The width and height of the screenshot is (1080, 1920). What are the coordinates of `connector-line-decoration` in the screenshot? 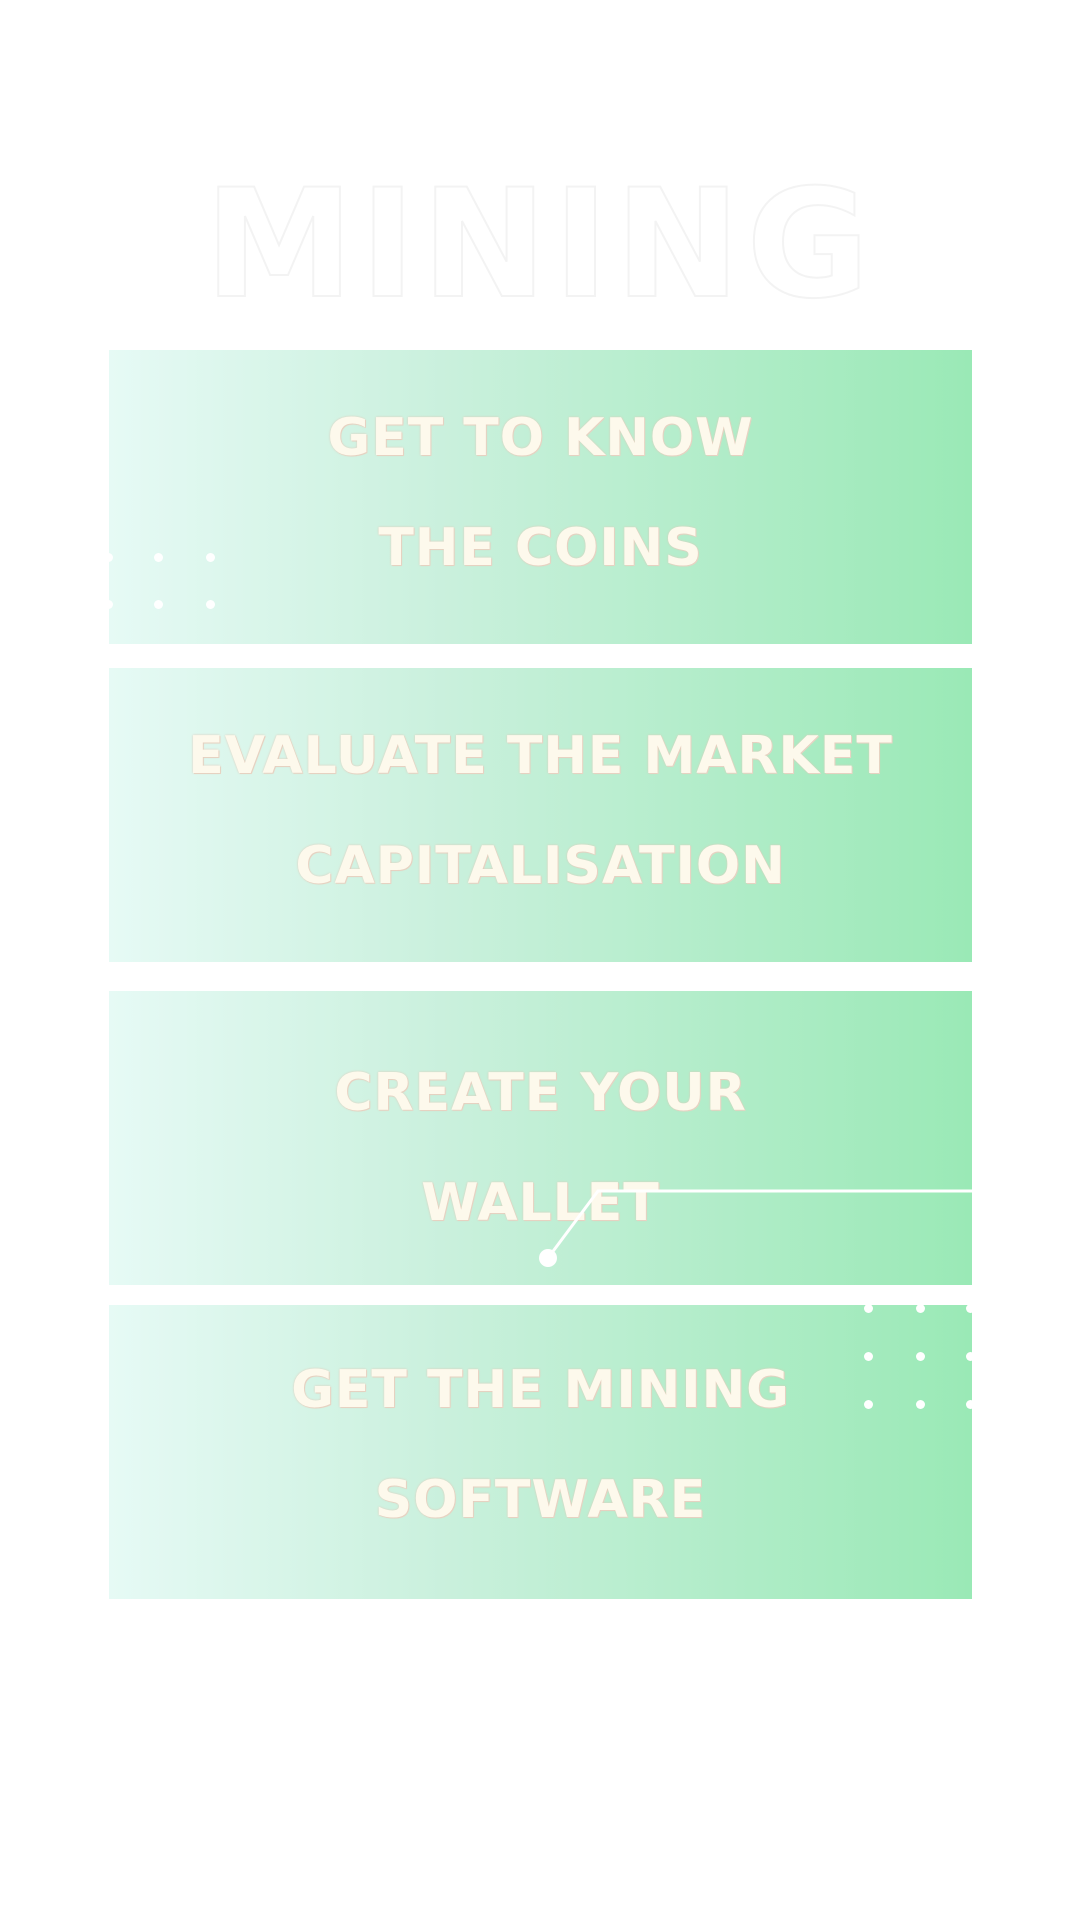 It's located at (755, 1228).